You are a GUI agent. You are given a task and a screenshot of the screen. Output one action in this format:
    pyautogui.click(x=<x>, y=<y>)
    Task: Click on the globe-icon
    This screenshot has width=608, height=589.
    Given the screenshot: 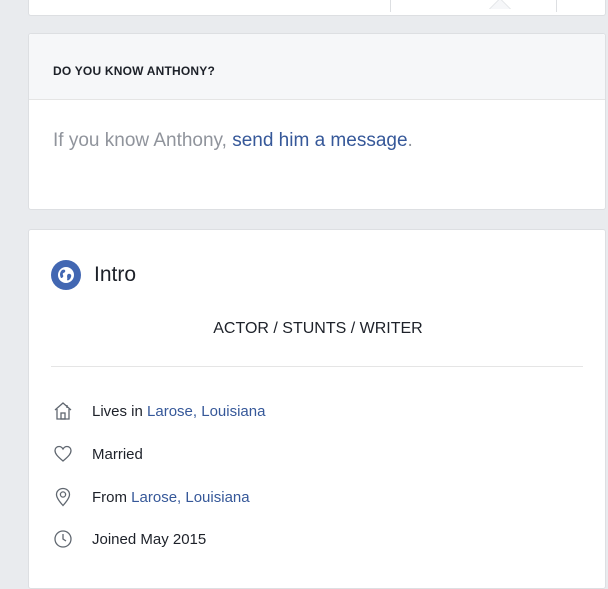 What is the action you would take?
    pyautogui.click(x=66, y=275)
    